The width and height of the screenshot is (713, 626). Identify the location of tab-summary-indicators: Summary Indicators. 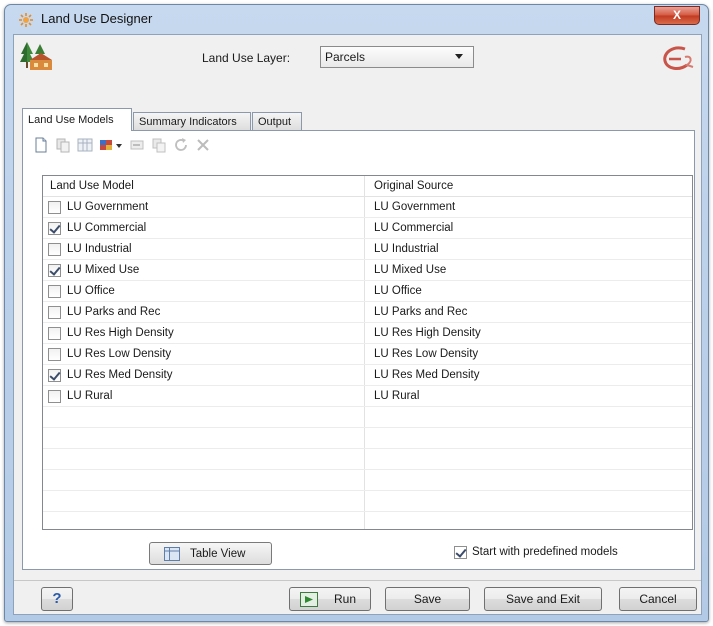
(192, 121).